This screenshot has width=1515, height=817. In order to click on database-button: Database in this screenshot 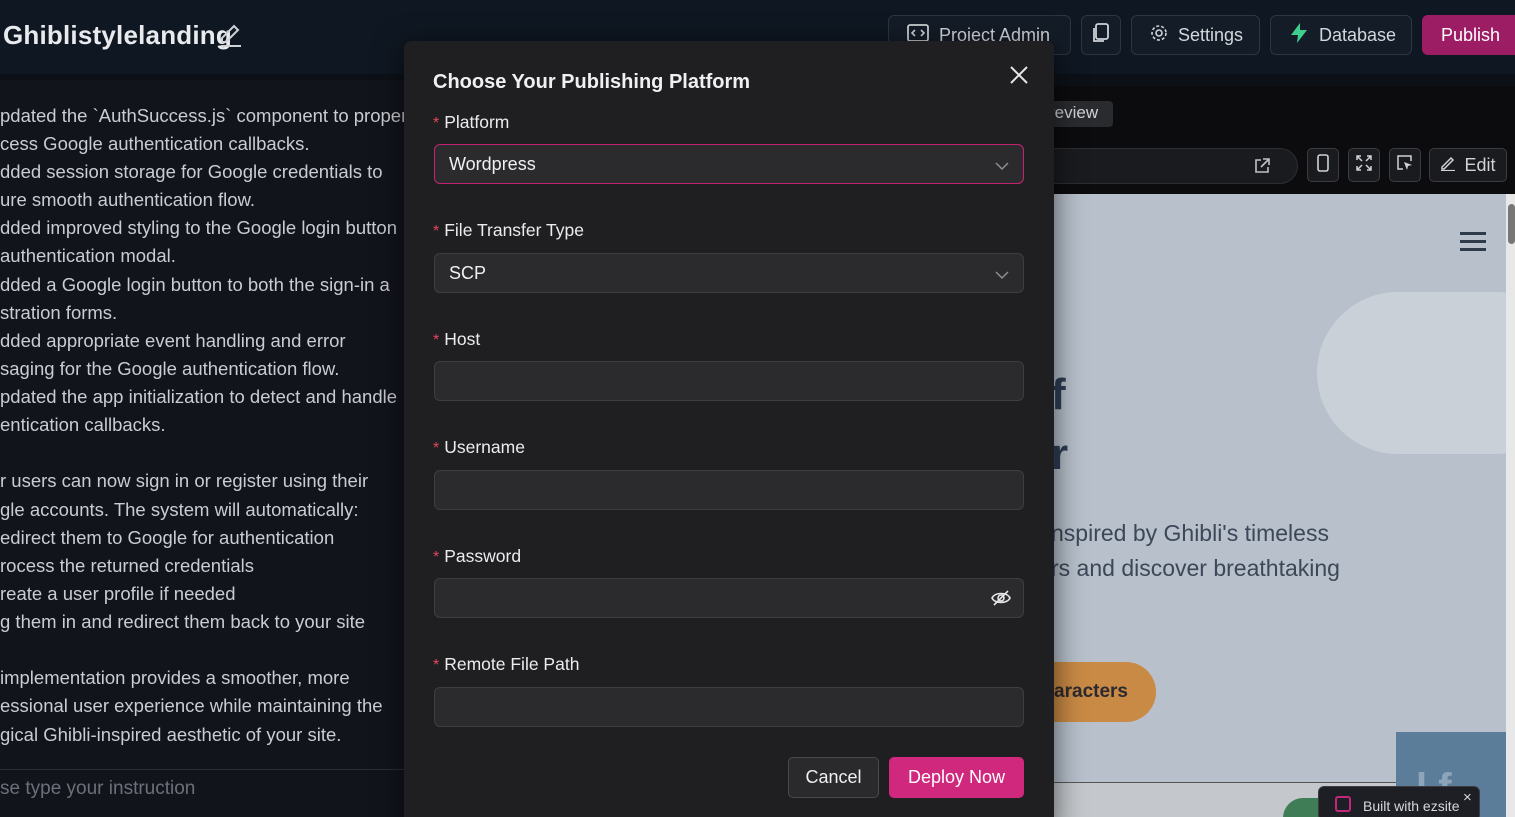, I will do `click(1341, 35)`.